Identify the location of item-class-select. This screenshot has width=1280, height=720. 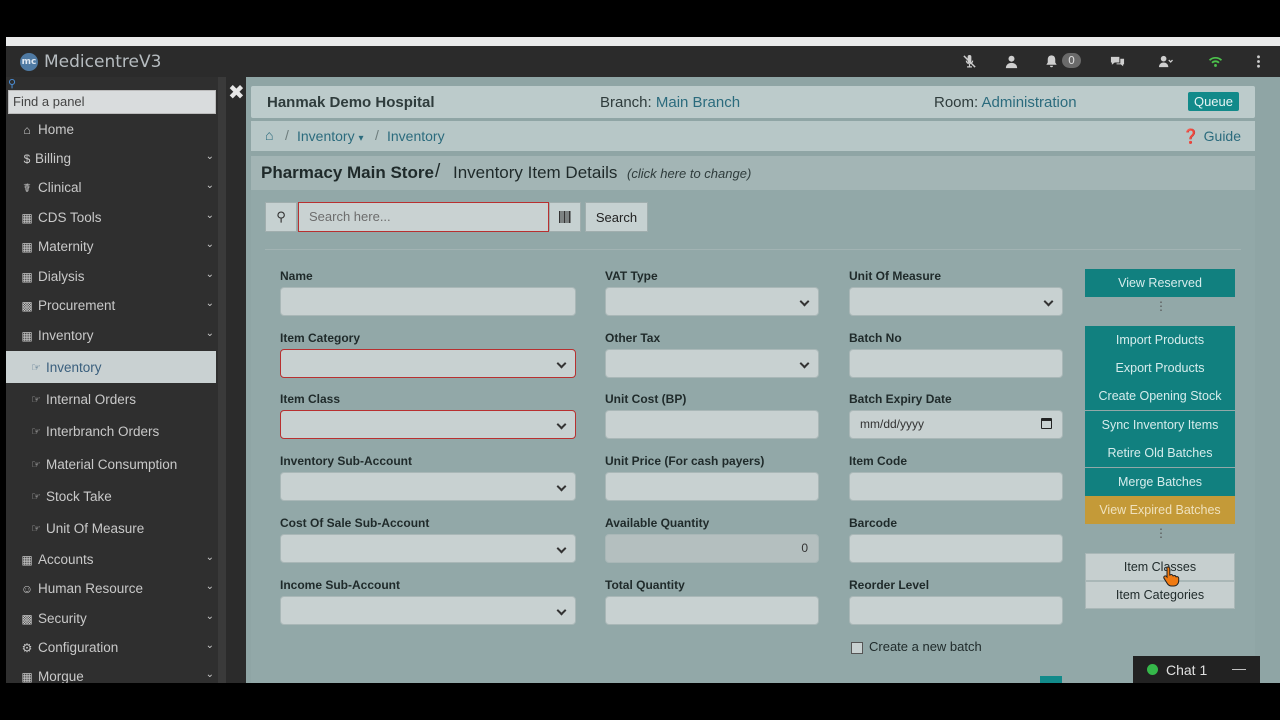
(428, 424).